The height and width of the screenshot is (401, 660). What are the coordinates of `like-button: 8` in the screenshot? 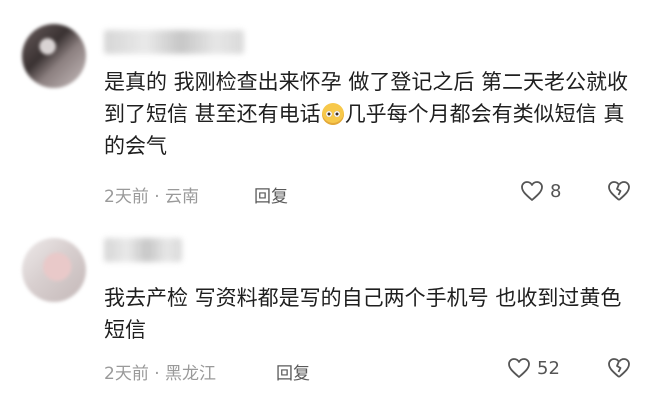 It's located at (540, 191).